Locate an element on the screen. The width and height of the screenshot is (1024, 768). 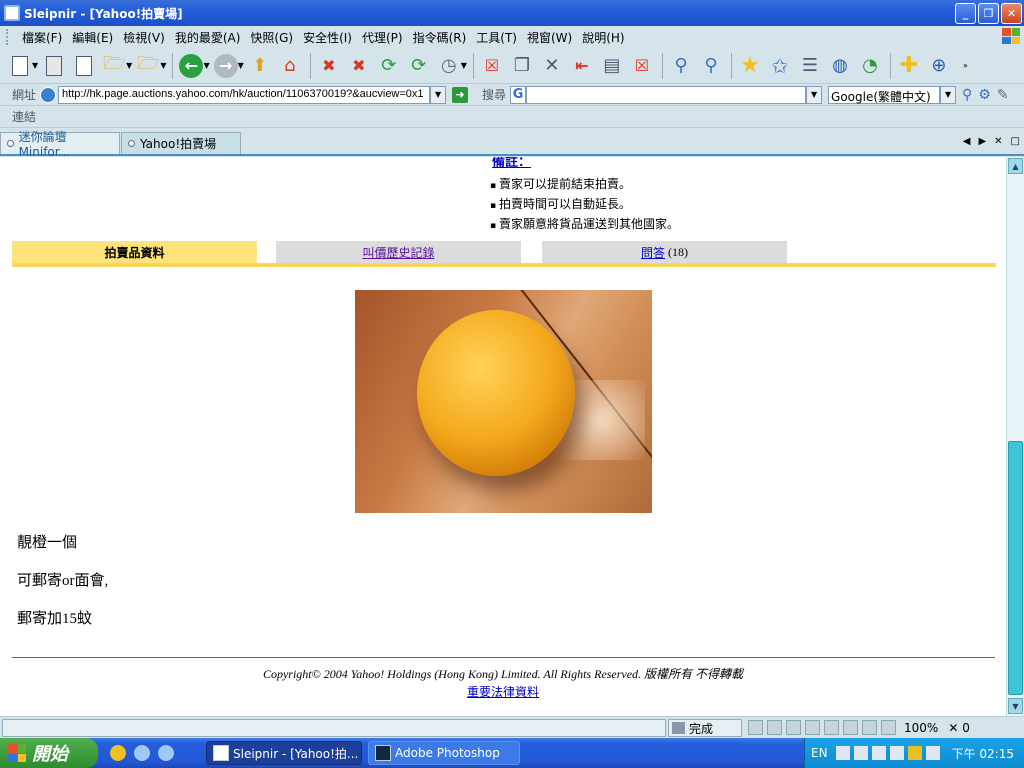
menu-view: 檢視(V) is located at coordinates (144, 37).